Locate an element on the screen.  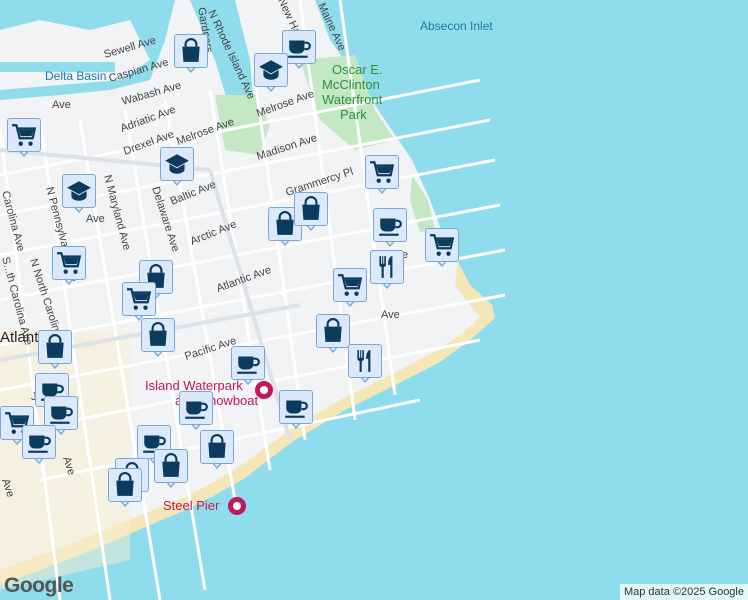
street-fragment-ave-2: Ave is located at coordinates (95, 219).